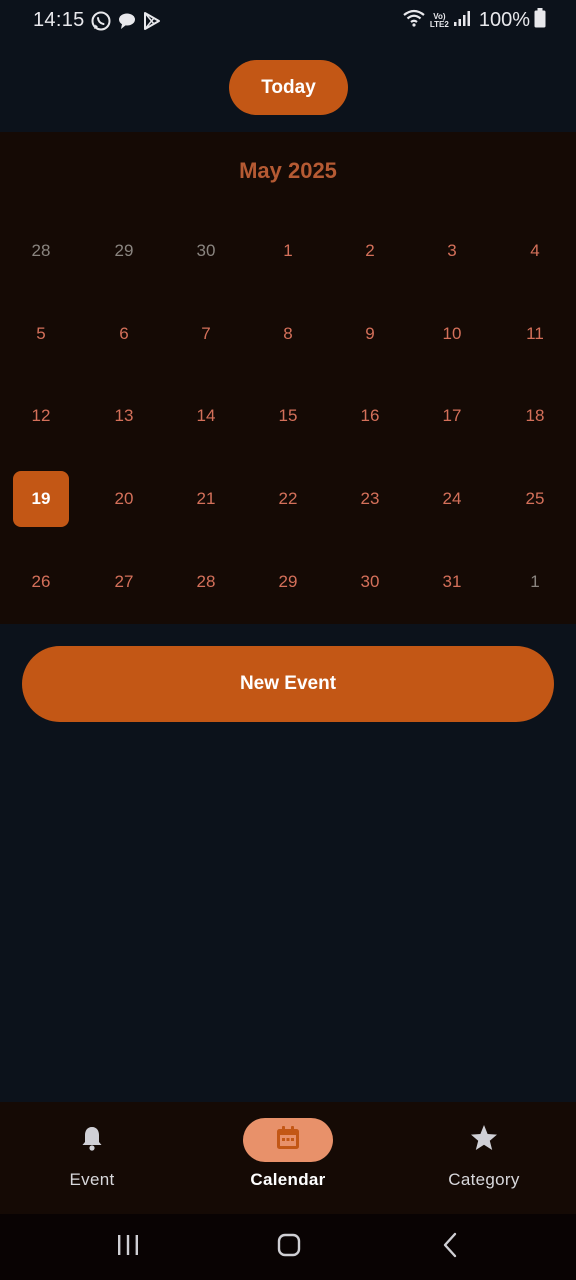 The width and height of the screenshot is (576, 1280). What do you see at coordinates (206, 582) in the screenshot?
I see `calendar-day: 28` at bounding box center [206, 582].